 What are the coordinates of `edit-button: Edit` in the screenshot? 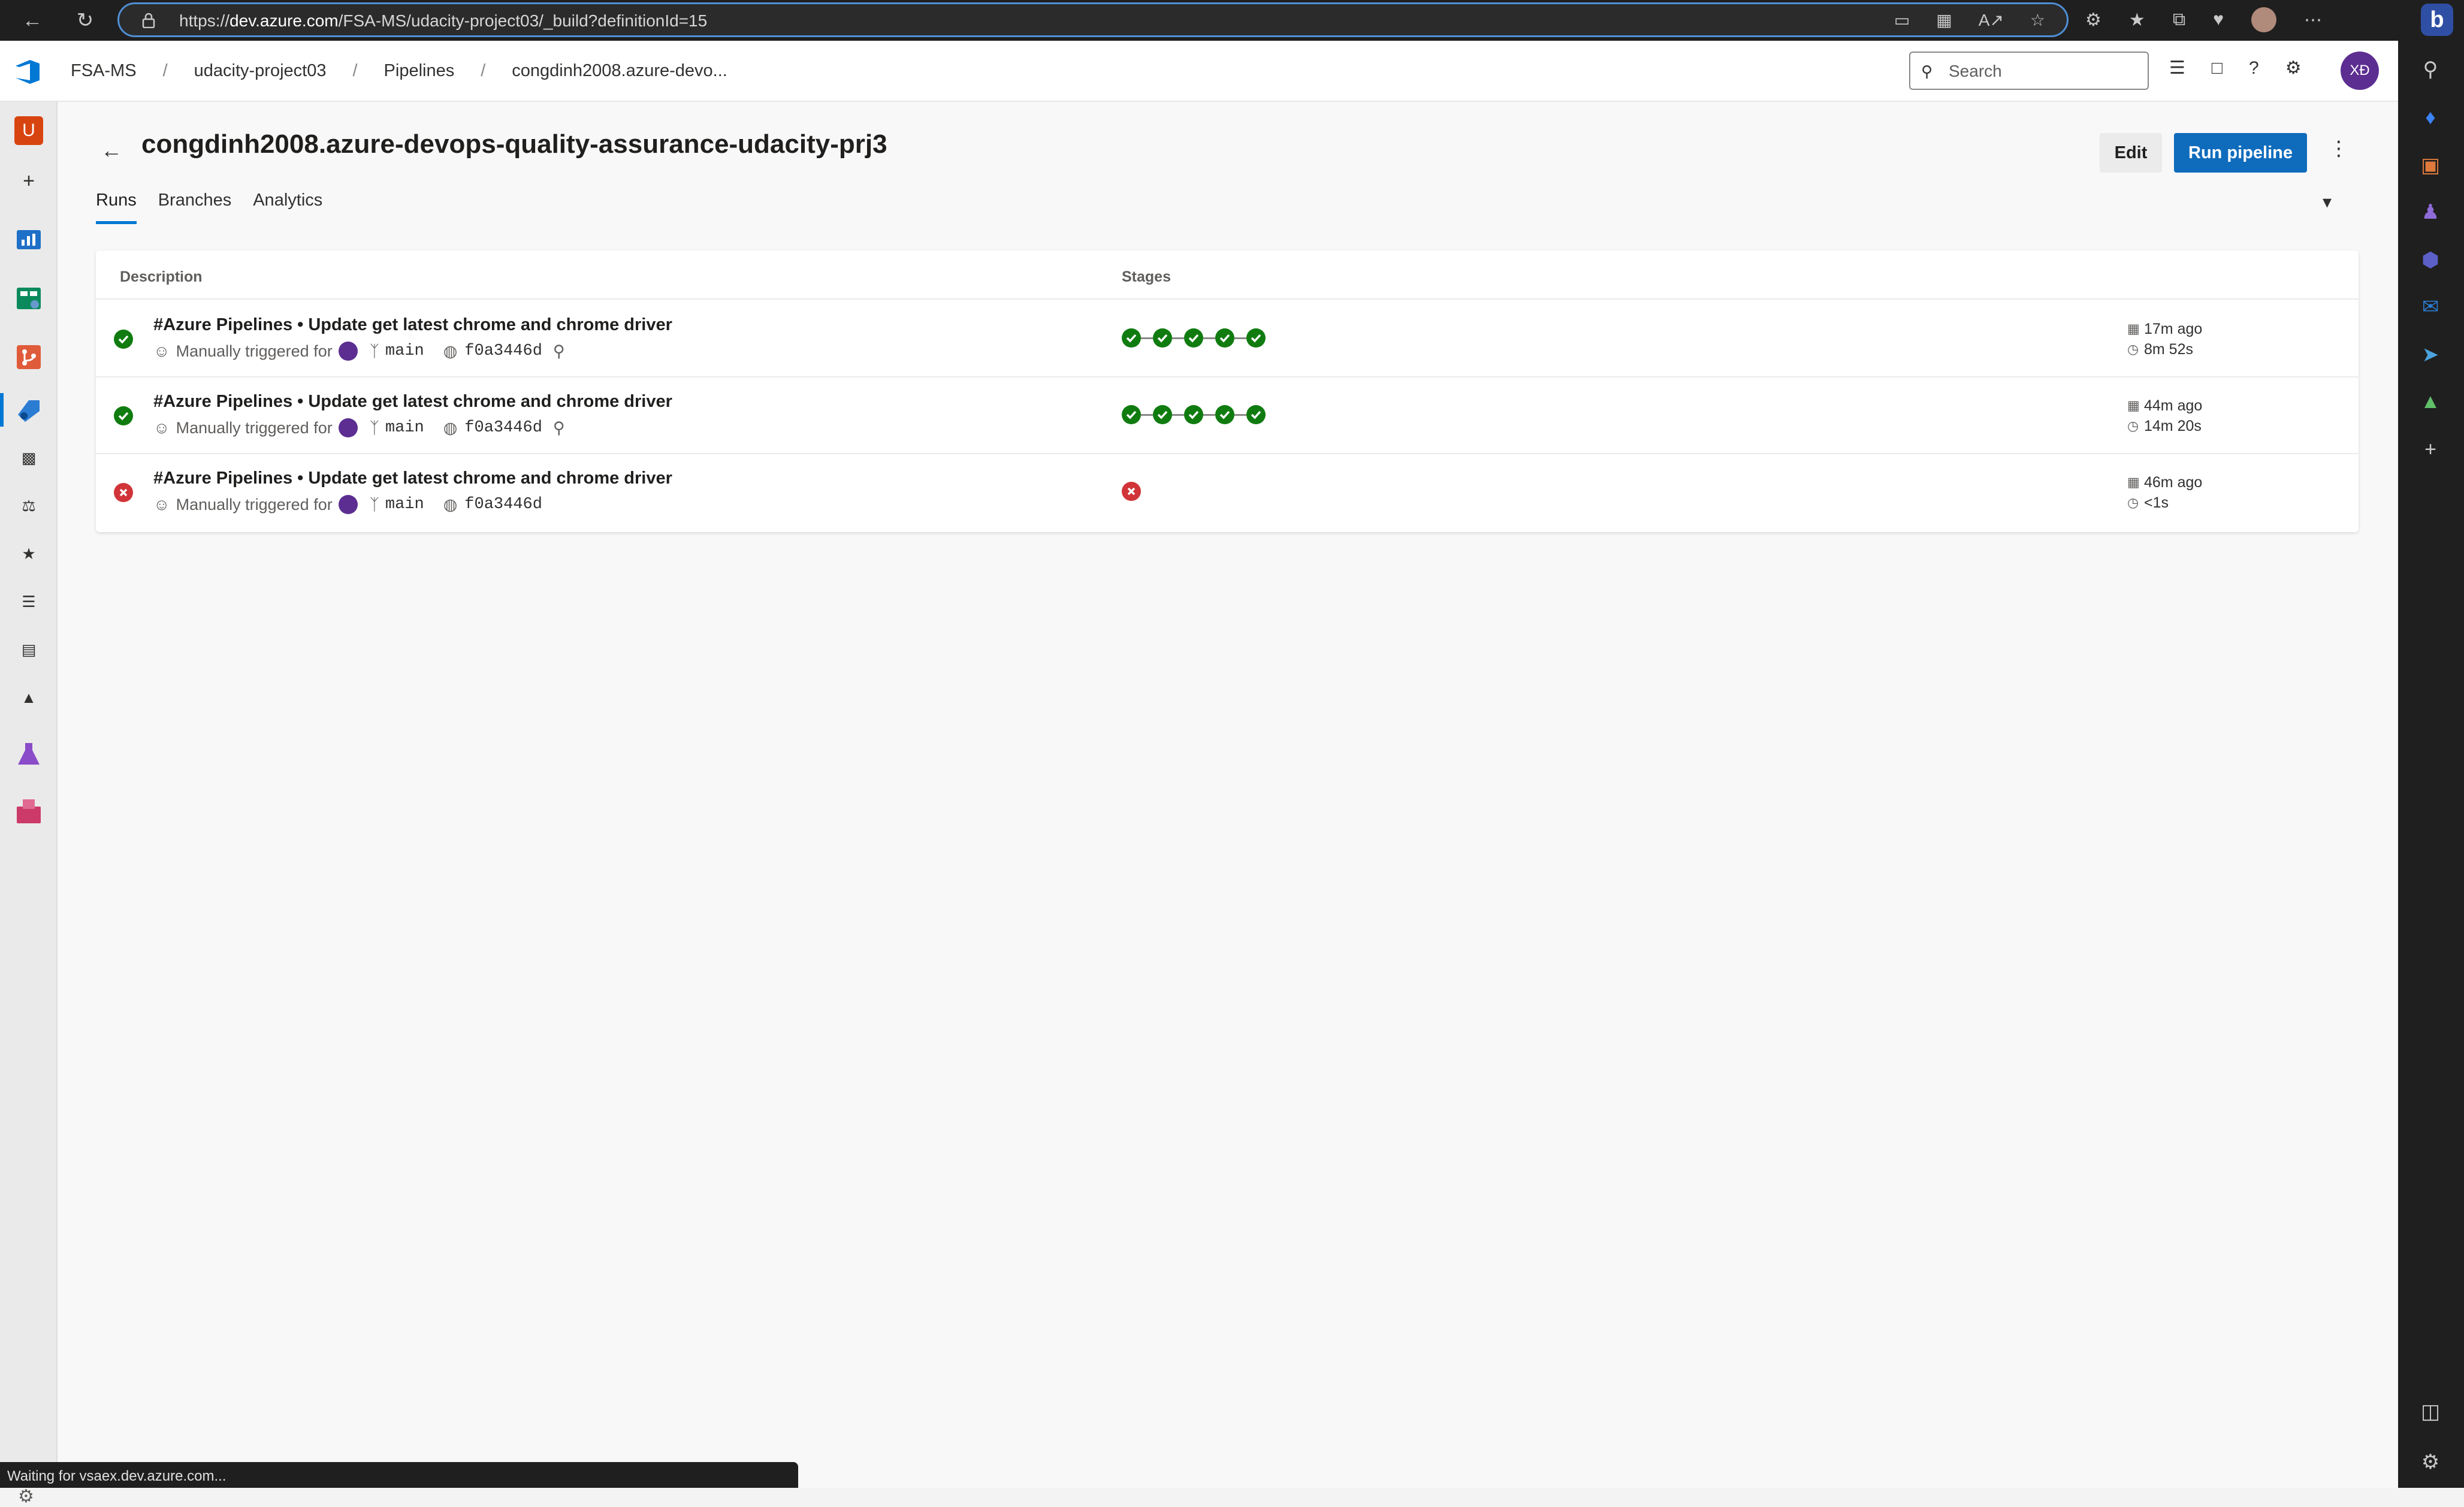 It's located at (2131, 153).